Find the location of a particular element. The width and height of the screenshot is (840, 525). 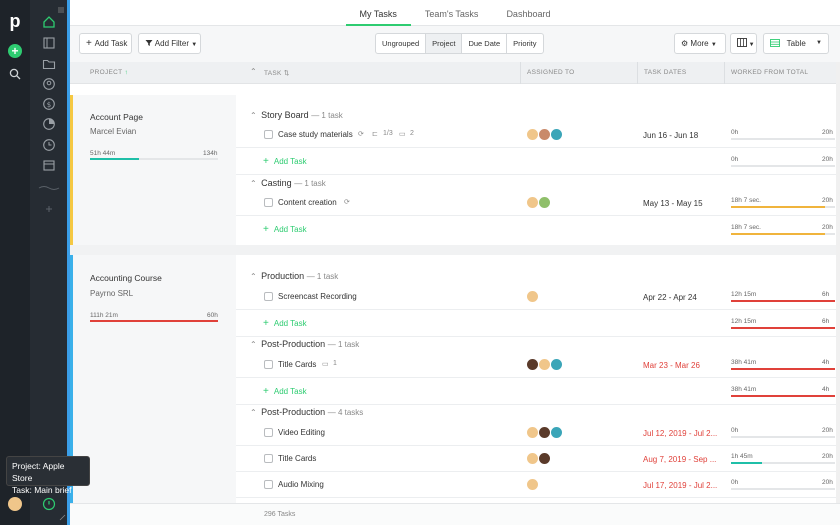

quick-add-button: + is located at coordinates (15, 51).